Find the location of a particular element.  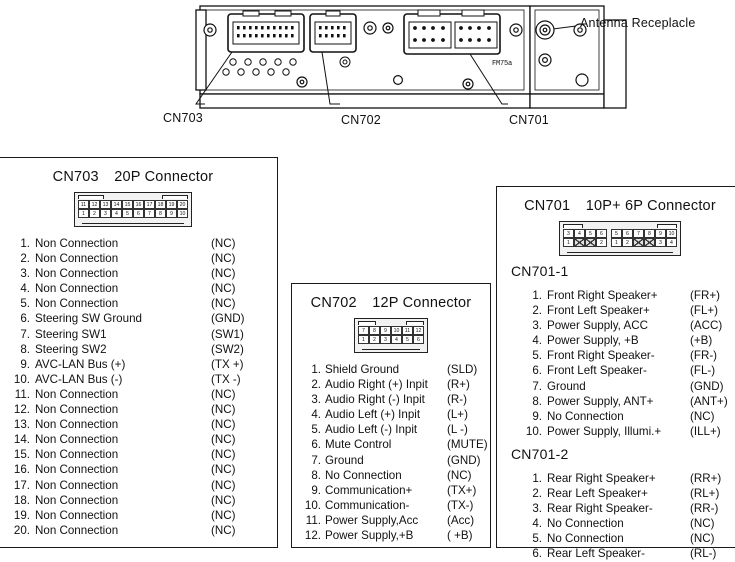

pin-description: Rear Right Speaker- is located at coordinates (600, 509).